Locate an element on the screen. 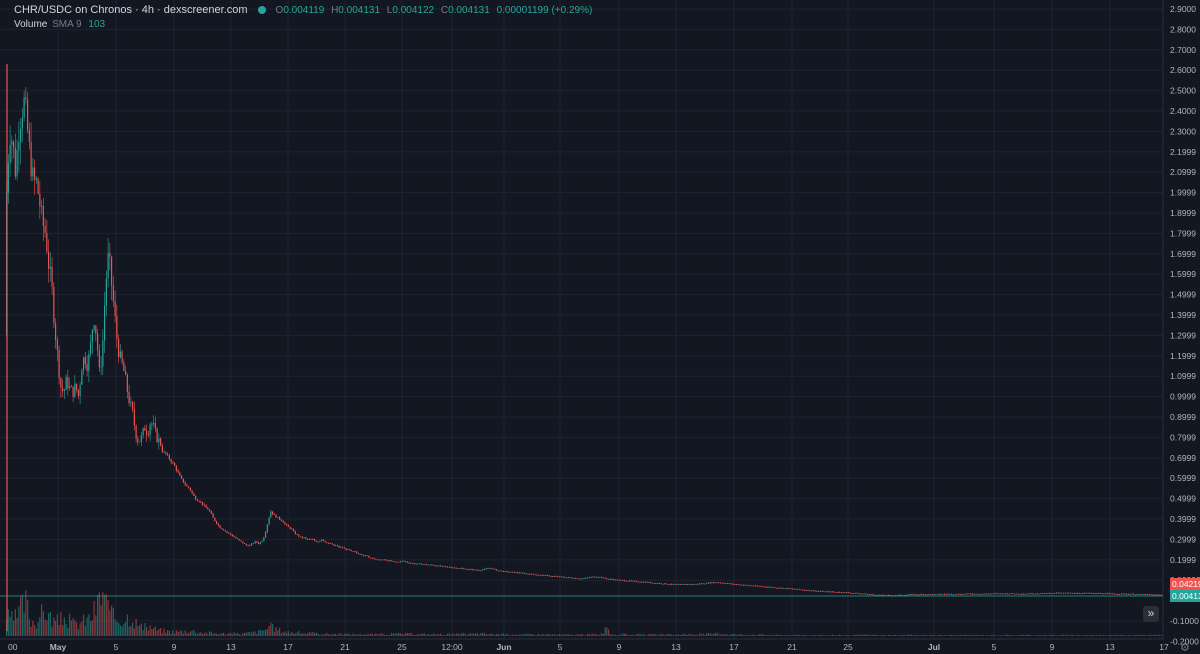  volume-legend: Volume SMA 9 103 is located at coordinates (59, 24).